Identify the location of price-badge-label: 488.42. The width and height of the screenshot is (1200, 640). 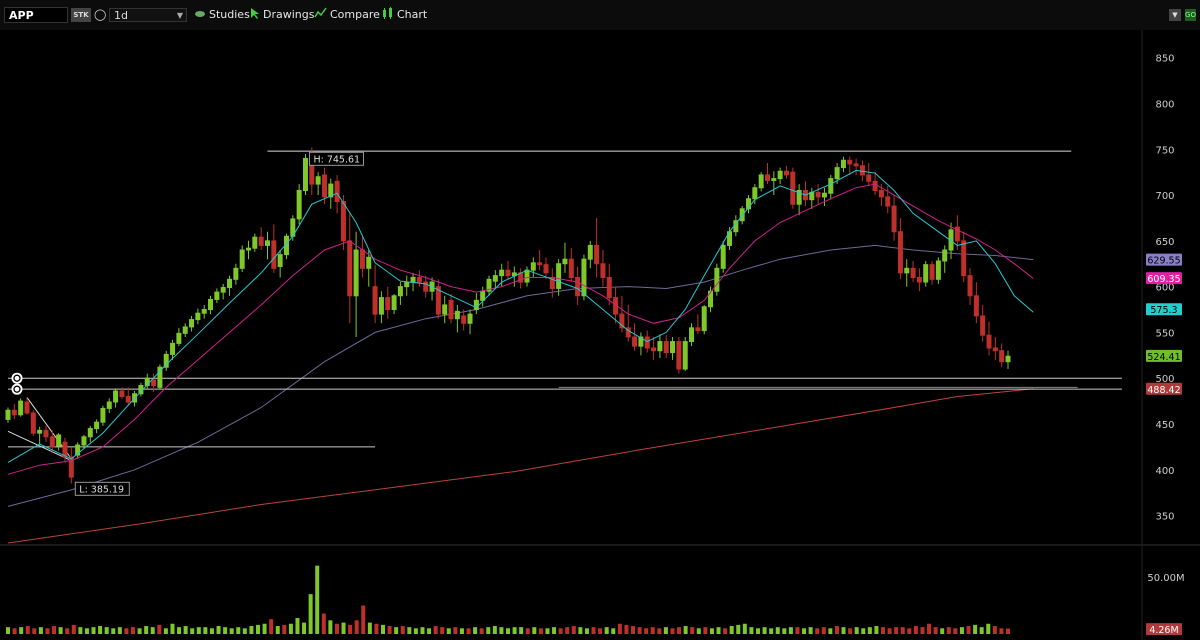
(1163, 390).